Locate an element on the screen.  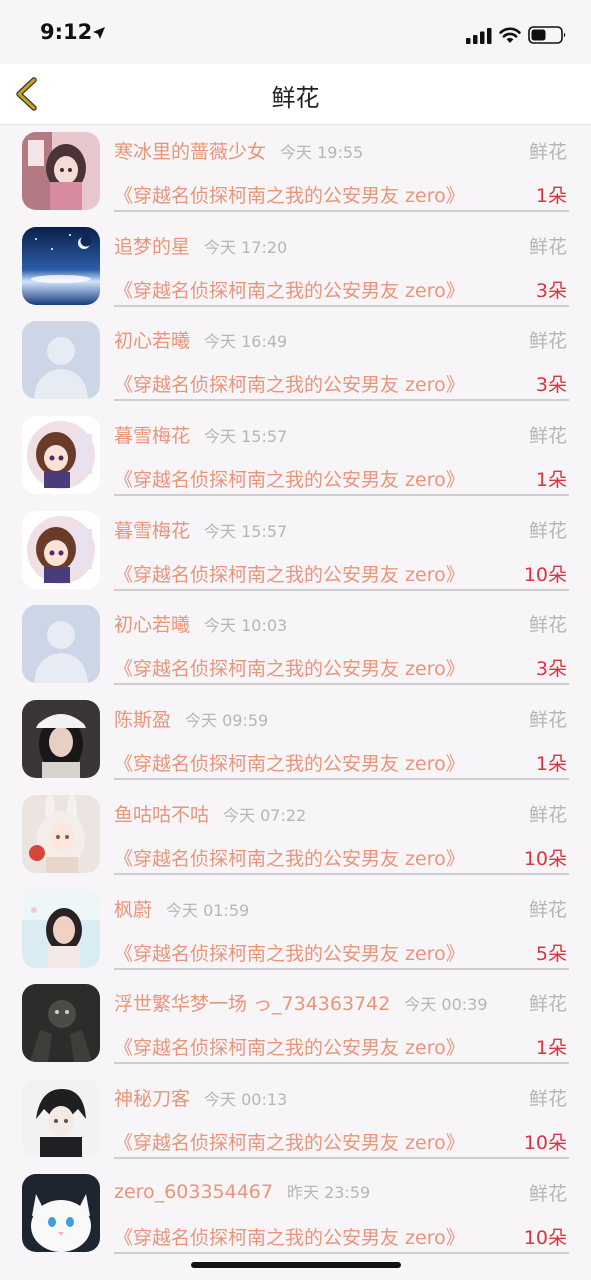
list-item: 初心若曦 今天 10:03 鲜花 《穿越名侦探柯南之我的公安男友 zero》 3朵 is located at coordinates (295, 645).